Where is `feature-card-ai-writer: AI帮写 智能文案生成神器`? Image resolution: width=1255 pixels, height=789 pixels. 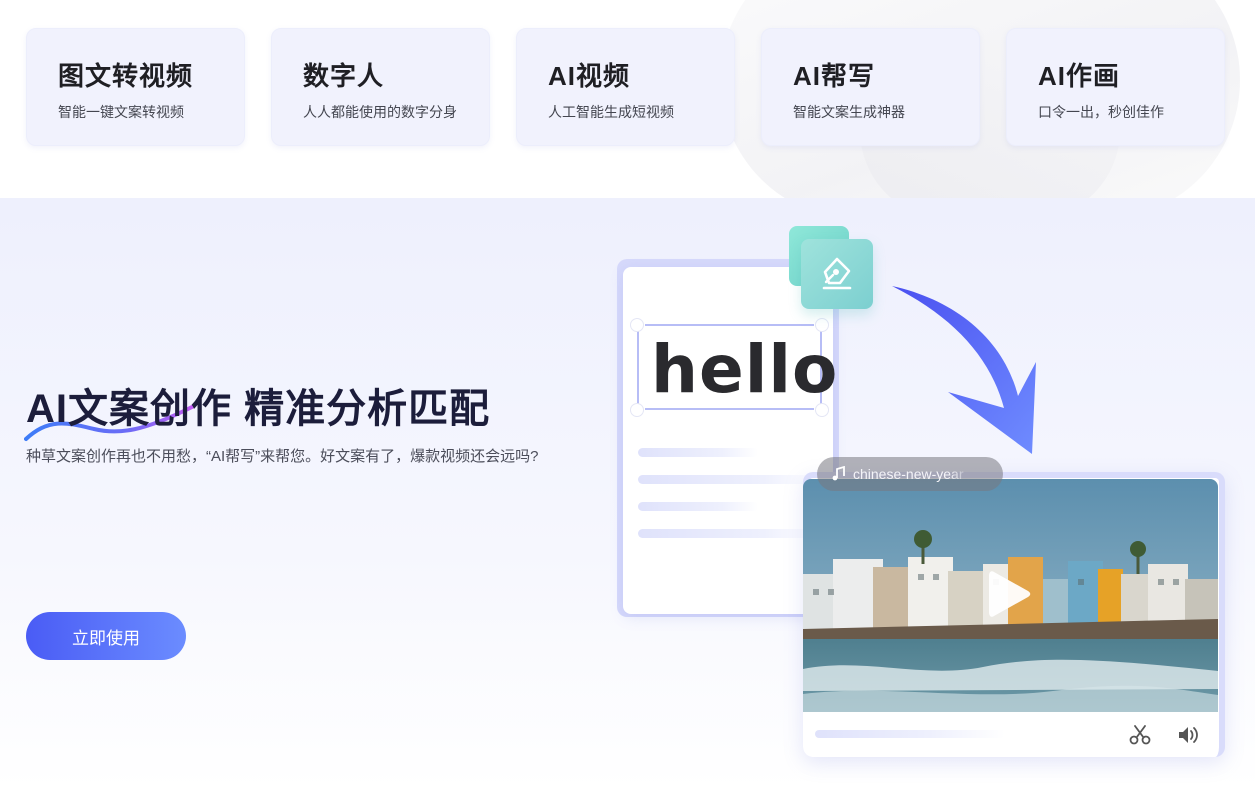 feature-card-ai-writer: AI帮写 智能文案生成神器 is located at coordinates (870, 87).